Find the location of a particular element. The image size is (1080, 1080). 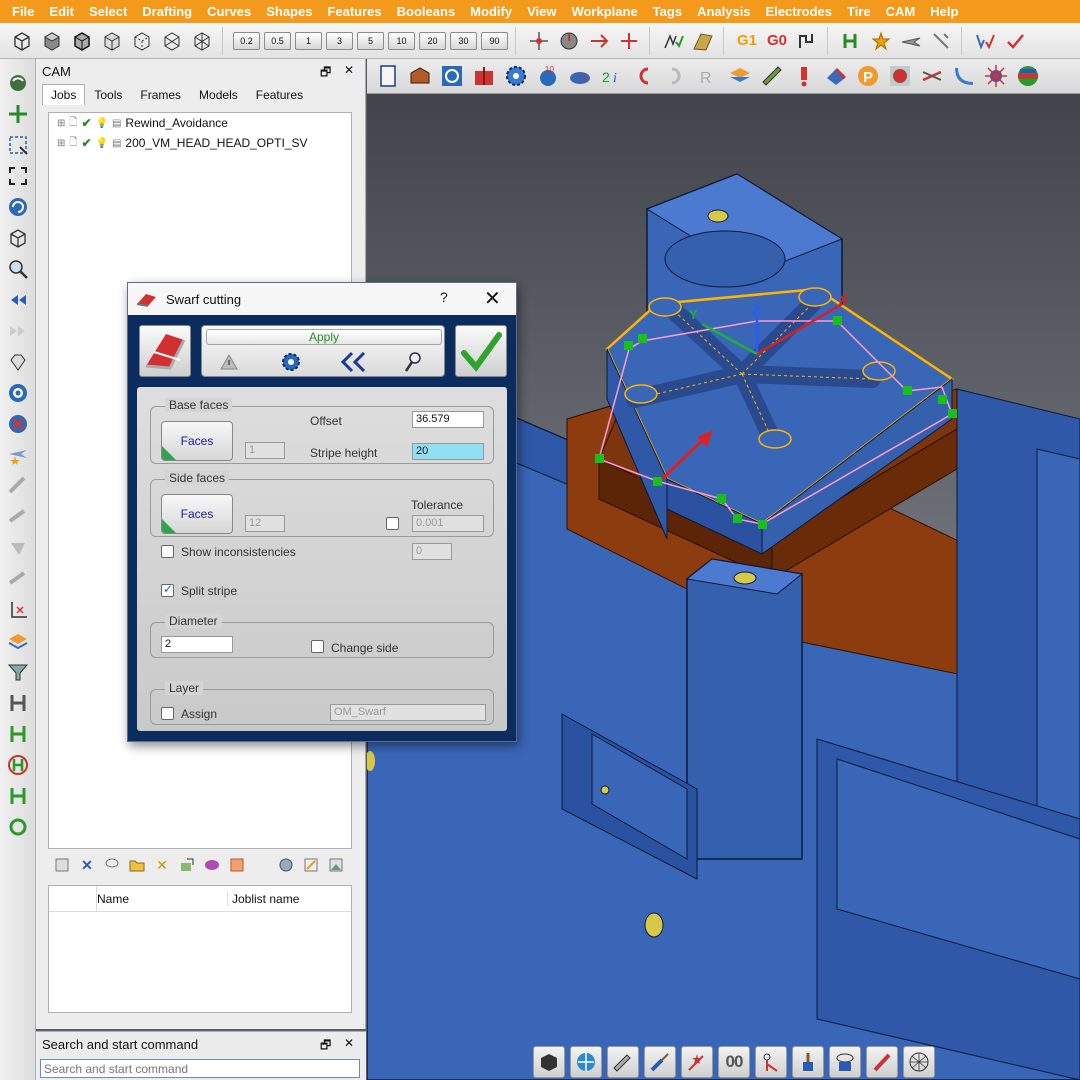

magic-icon: ✕ is located at coordinates (162, 865).